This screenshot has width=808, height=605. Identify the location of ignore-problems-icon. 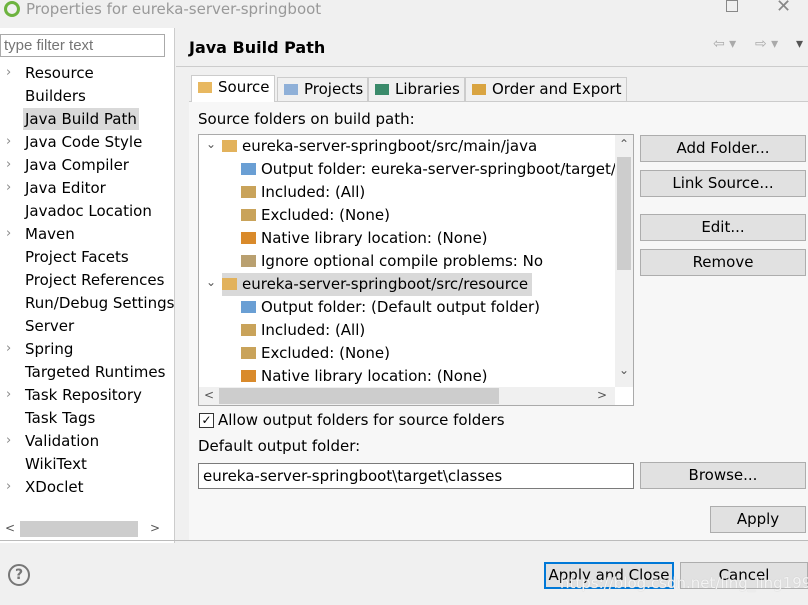
(248, 261).